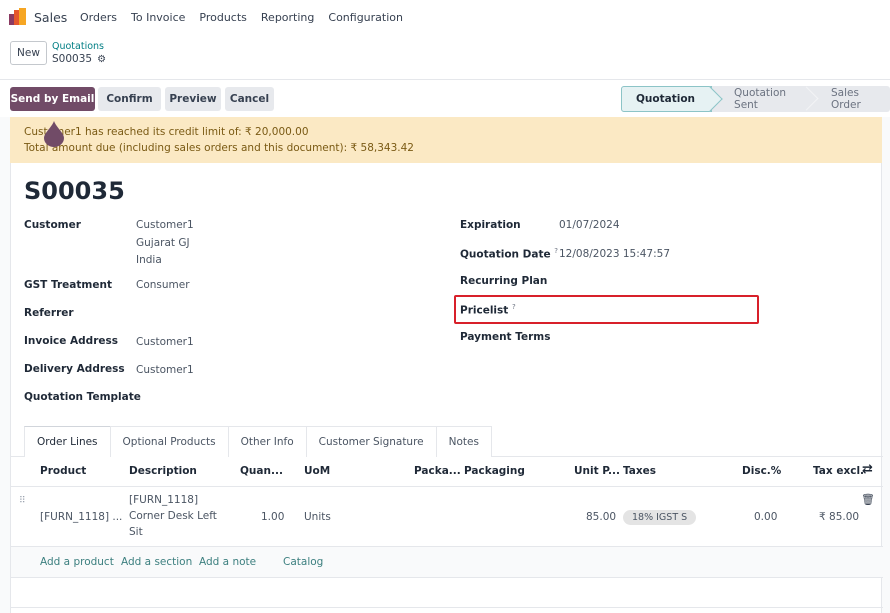  Describe the element at coordinates (838, 471) in the screenshot. I see `col-tax-excl: Tax excl.` at that location.